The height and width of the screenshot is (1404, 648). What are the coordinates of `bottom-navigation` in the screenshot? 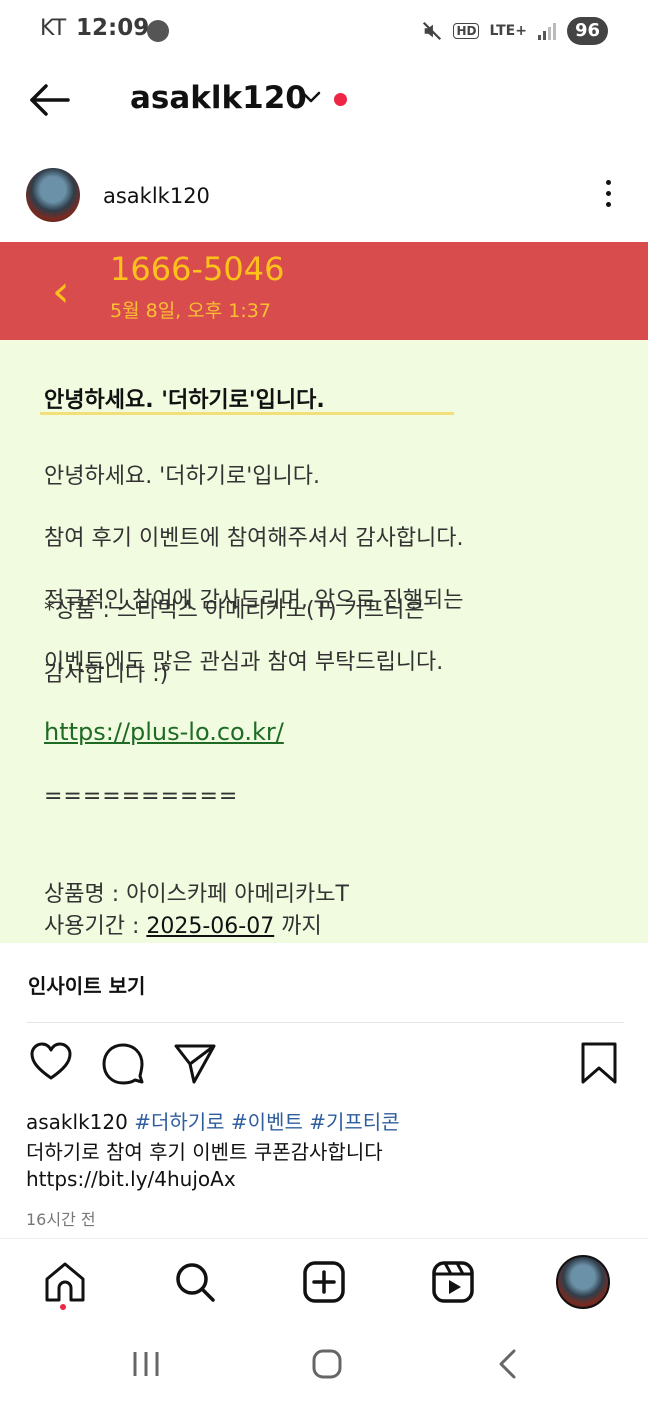 It's located at (324, 1282).